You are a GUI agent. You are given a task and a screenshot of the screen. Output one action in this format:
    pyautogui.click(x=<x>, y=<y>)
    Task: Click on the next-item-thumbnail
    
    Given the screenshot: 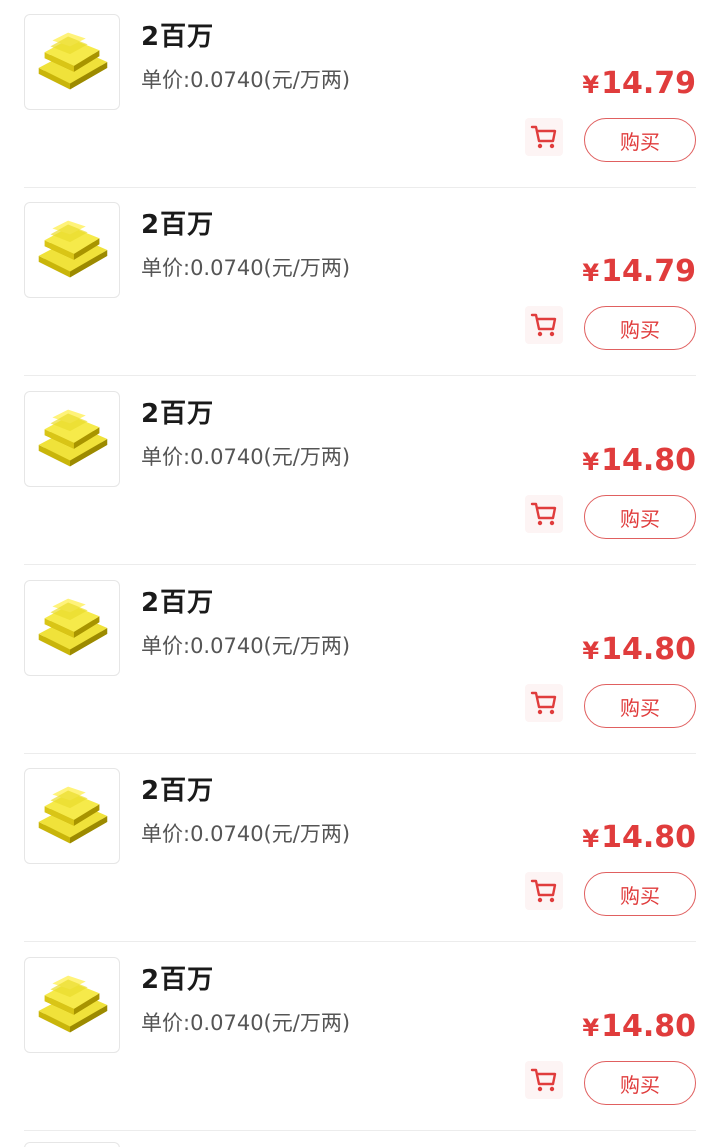 What is the action you would take?
    pyautogui.click(x=72, y=1144)
    